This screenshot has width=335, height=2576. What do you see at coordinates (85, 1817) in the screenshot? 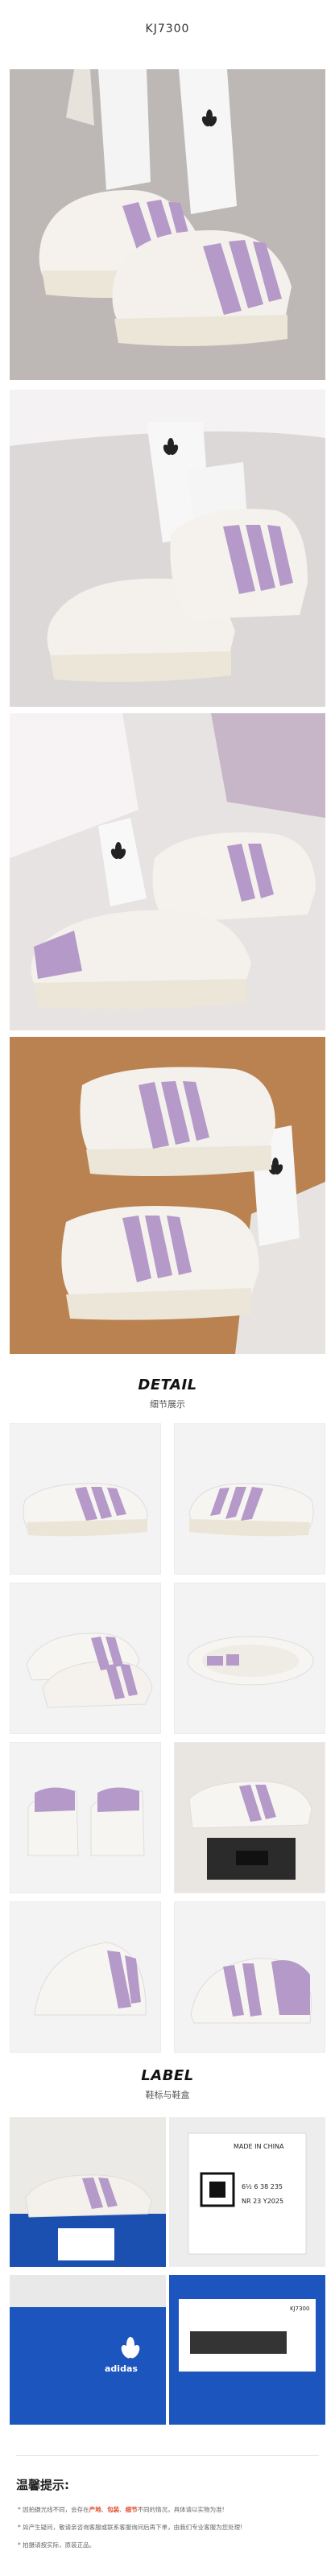
I see `detail-photo-heels` at bounding box center [85, 1817].